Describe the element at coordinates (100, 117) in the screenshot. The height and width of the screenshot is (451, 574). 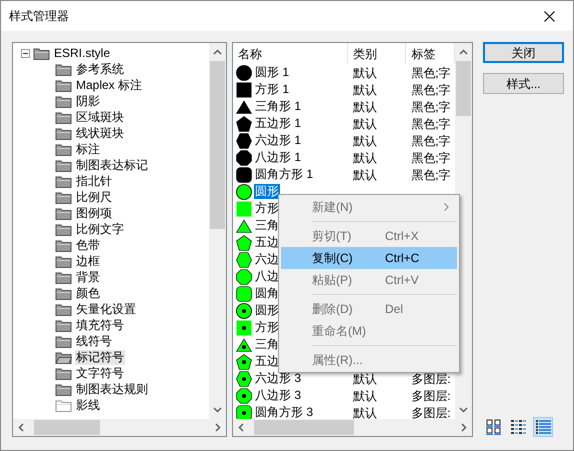
I see `tree-item: 区域斑块` at that location.